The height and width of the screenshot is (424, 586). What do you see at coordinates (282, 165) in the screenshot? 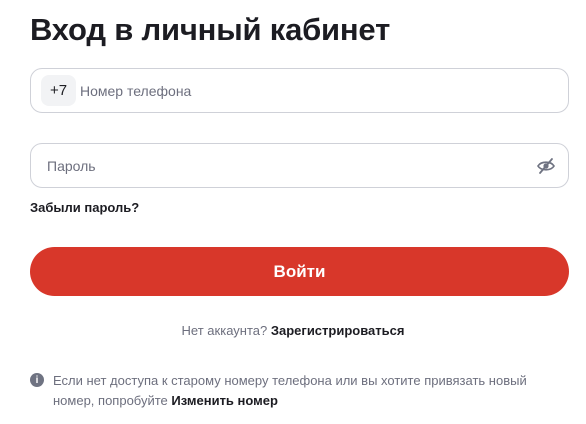
I see `password-input` at bounding box center [282, 165].